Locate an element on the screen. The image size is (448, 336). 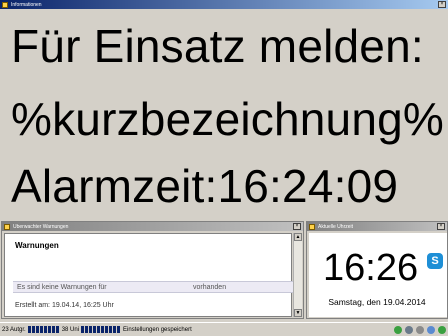
vertical-scrollbar: ▲ ▼ is located at coordinates (297, 275).